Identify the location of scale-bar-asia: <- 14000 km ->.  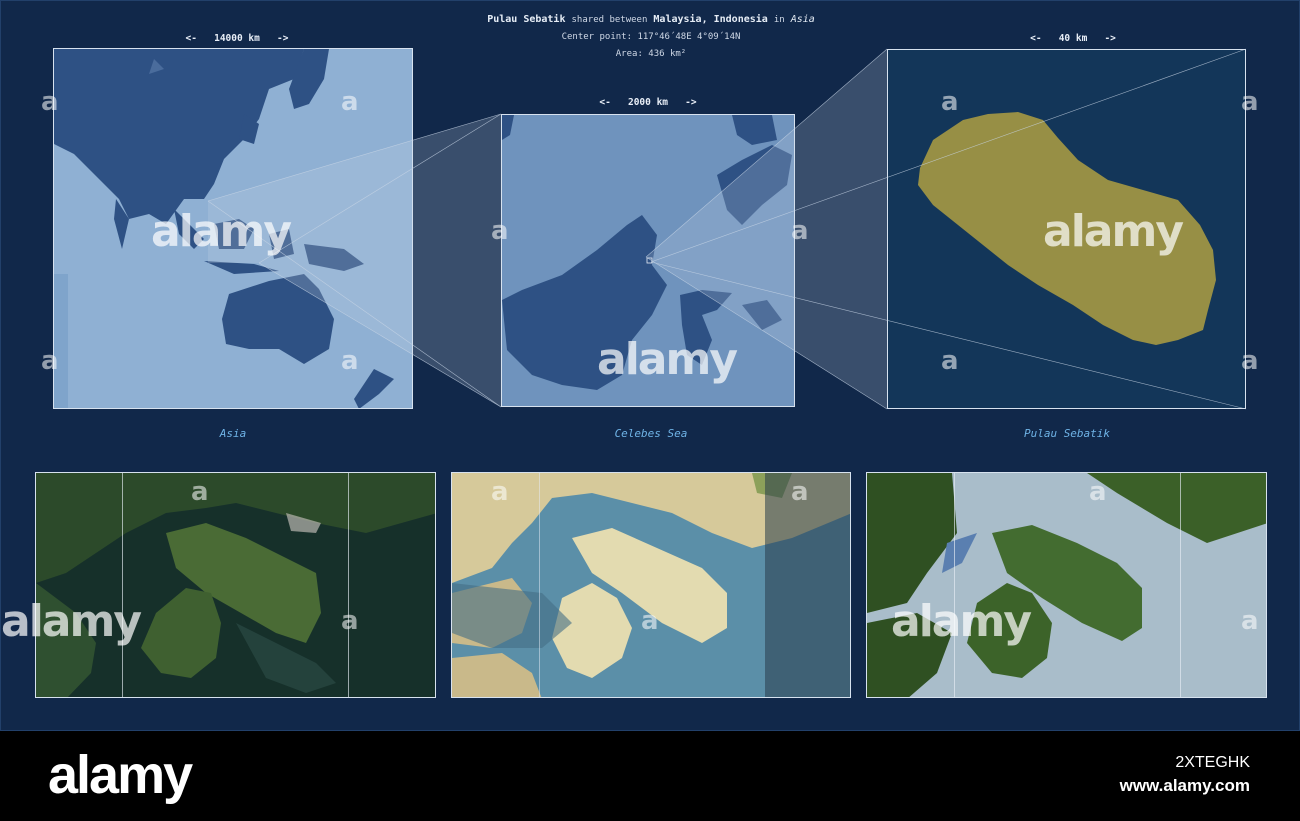
(237, 38).